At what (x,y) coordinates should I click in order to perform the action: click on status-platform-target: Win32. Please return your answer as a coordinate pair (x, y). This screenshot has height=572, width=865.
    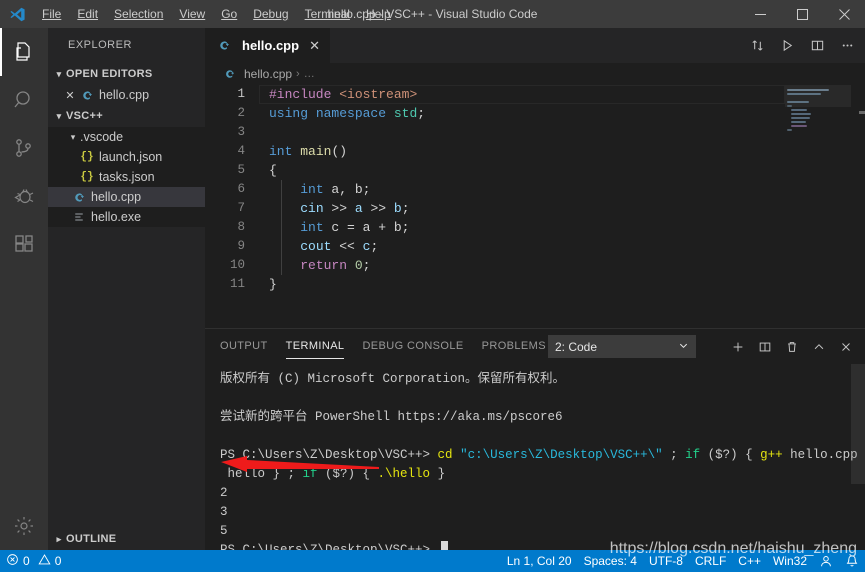
    Looking at the image, I should click on (790, 561).